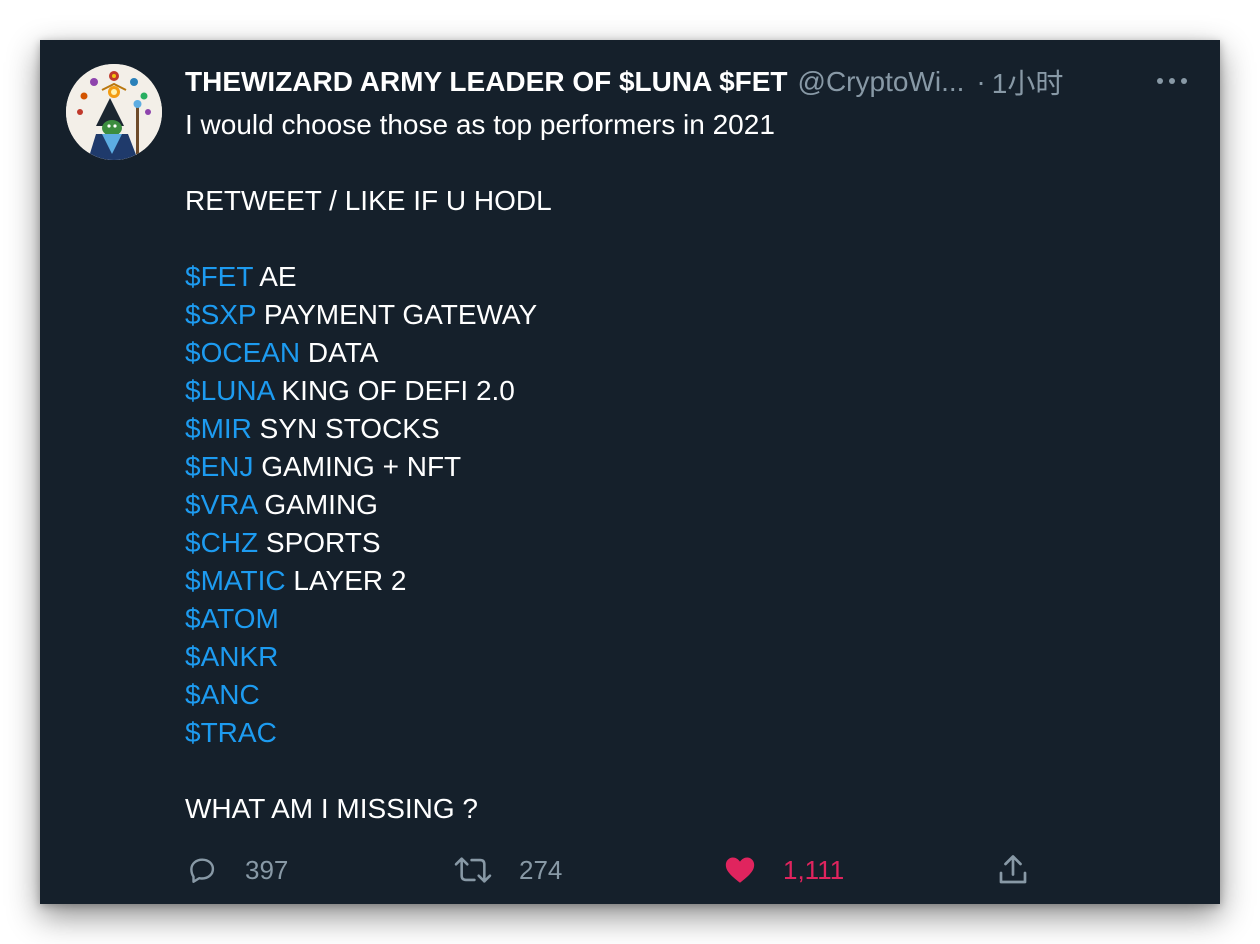 This screenshot has width=1260, height=944. What do you see at coordinates (675, 315) in the screenshot?
I see `cashtag-line: $SXP PAYMENT GATEWAY` at bounding box center [675, 315].